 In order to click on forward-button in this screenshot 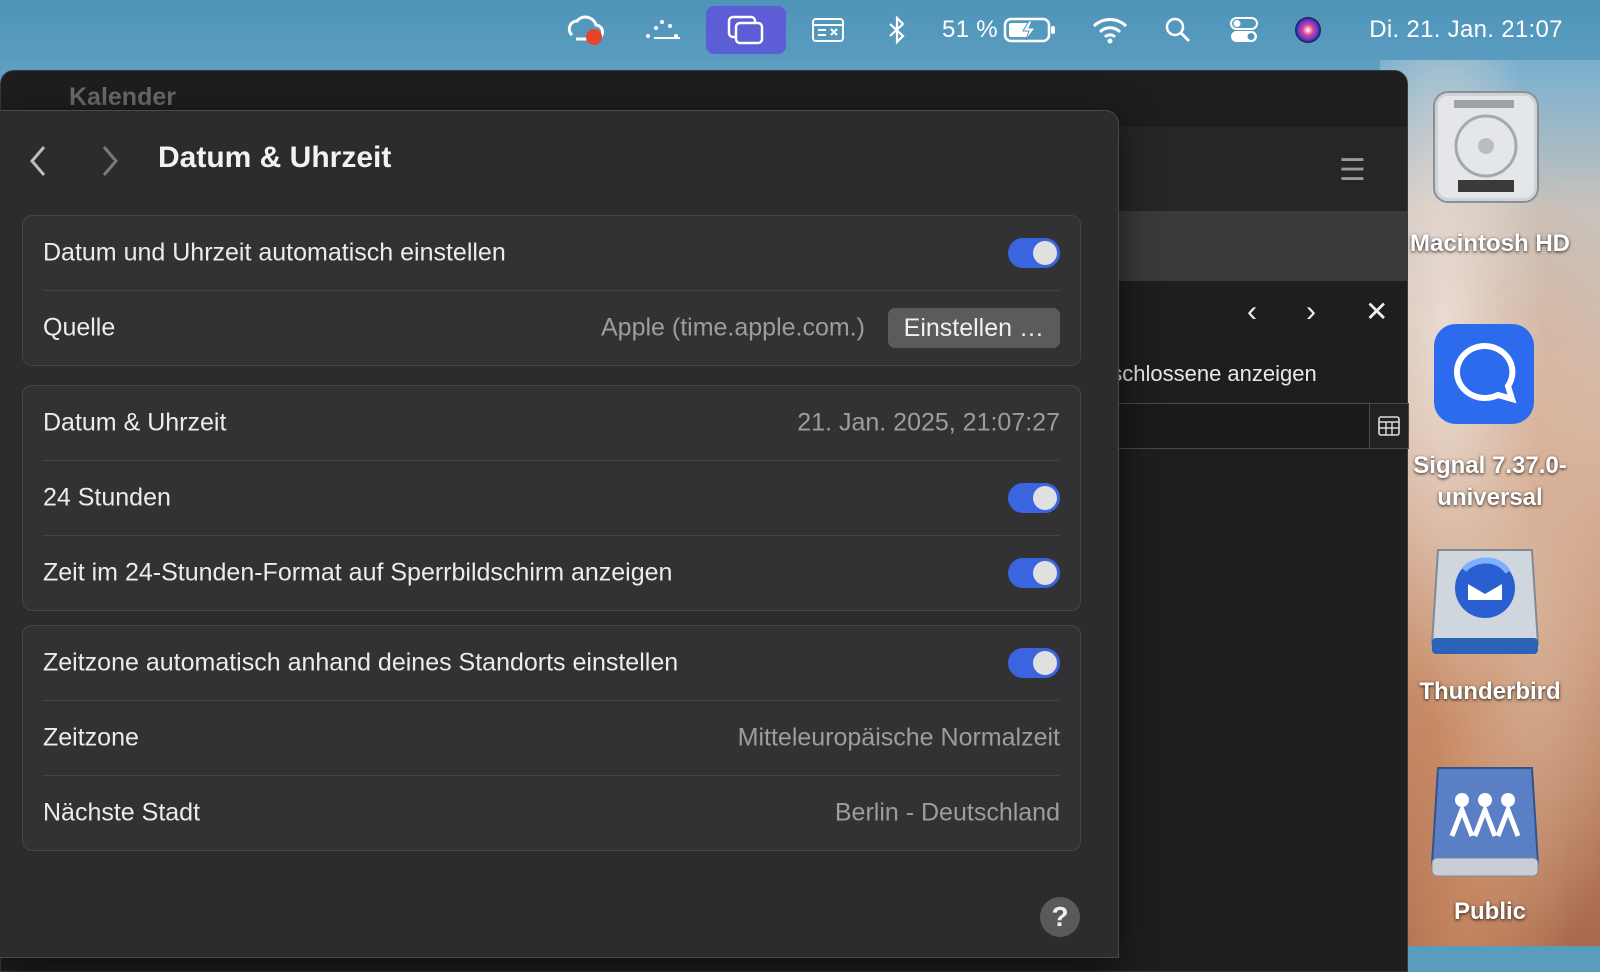, I will do `click(110, 161)`.